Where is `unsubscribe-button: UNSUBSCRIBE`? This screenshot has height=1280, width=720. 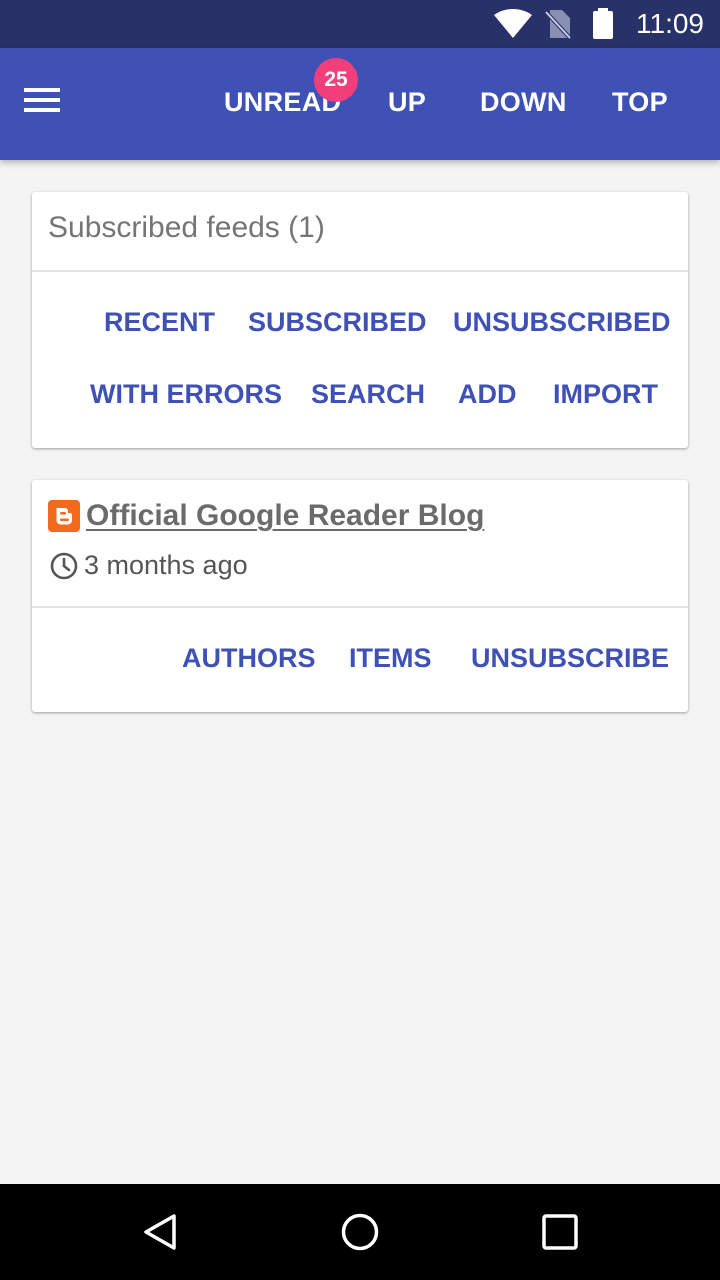
unsubscribe-button: UNSUBSCRIBE is located at coordinates (570, 658).